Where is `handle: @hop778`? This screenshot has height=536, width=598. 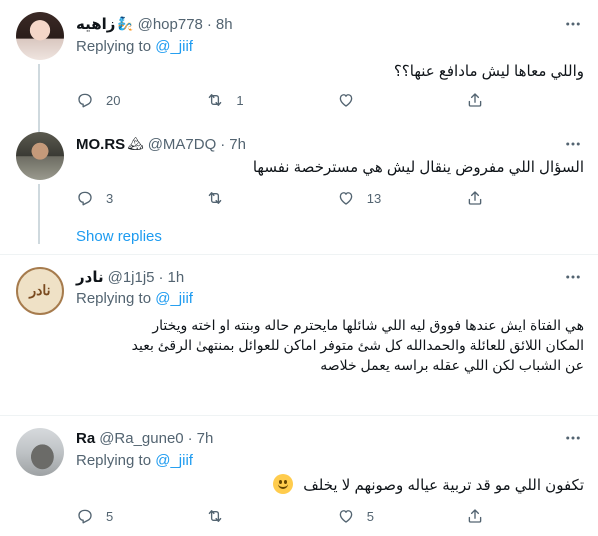 handle: @hop778 is located at coordinates (170, 24).